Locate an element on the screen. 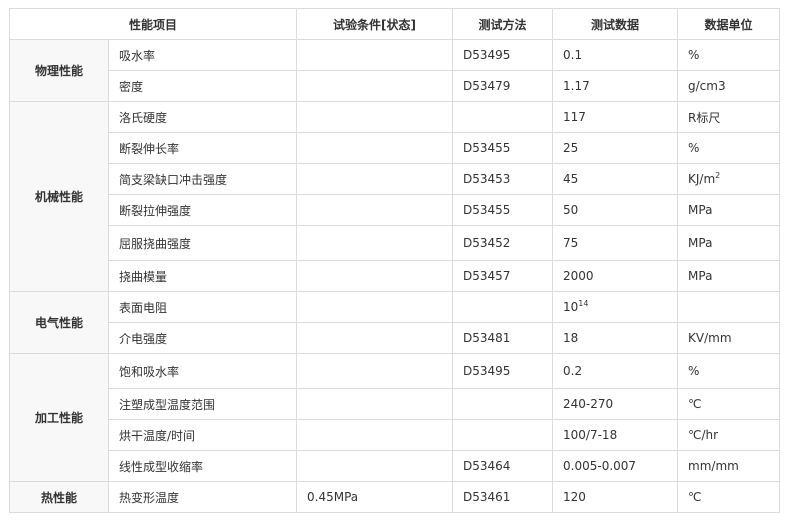 The width and height of the screenshot is (791, 531). property-name-cell: 断裂拉伸强度 is located at coordinates (202, 210).